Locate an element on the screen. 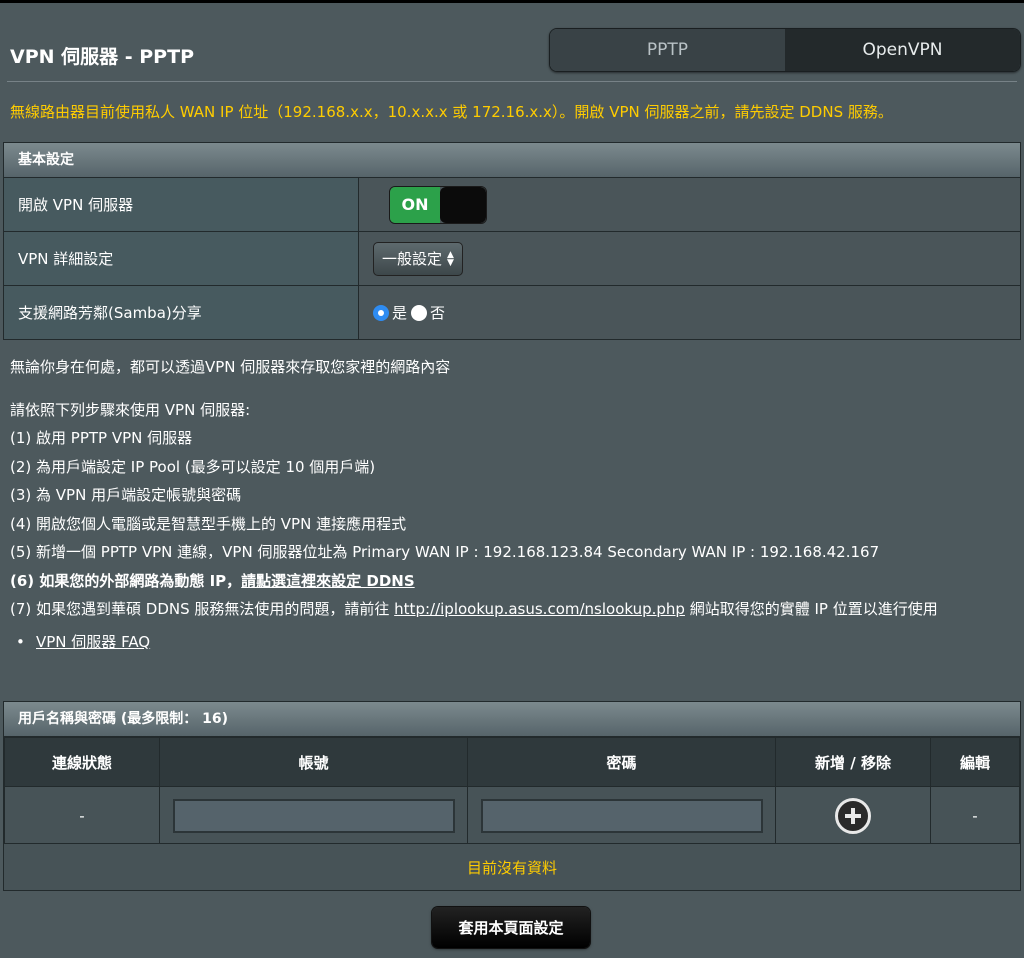 The image size is (1024, 958). step-7-text: (7) 如果您遇到華碩 DDNS 服務無法使用的問題，請前往 is located at coordinates (202, 609).